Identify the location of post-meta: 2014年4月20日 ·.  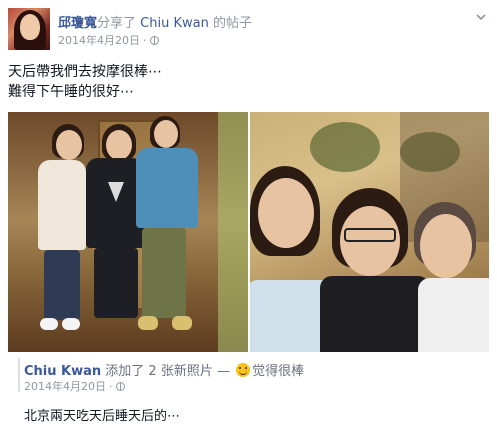
(108, 40).